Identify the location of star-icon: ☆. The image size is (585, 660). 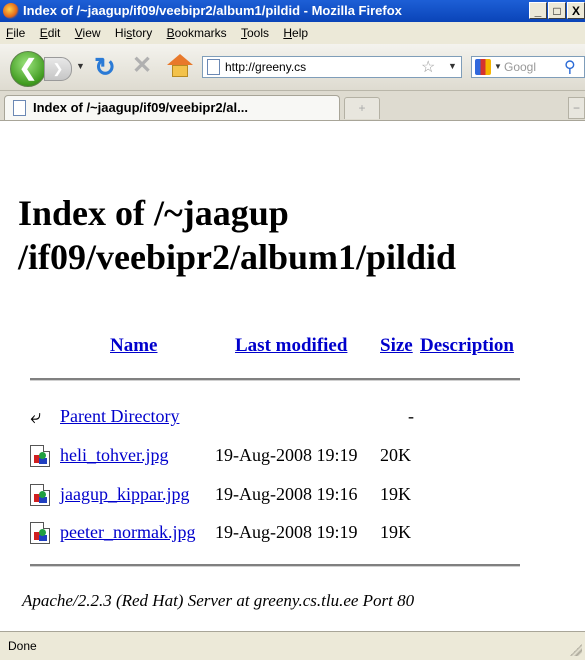
(428, 67).